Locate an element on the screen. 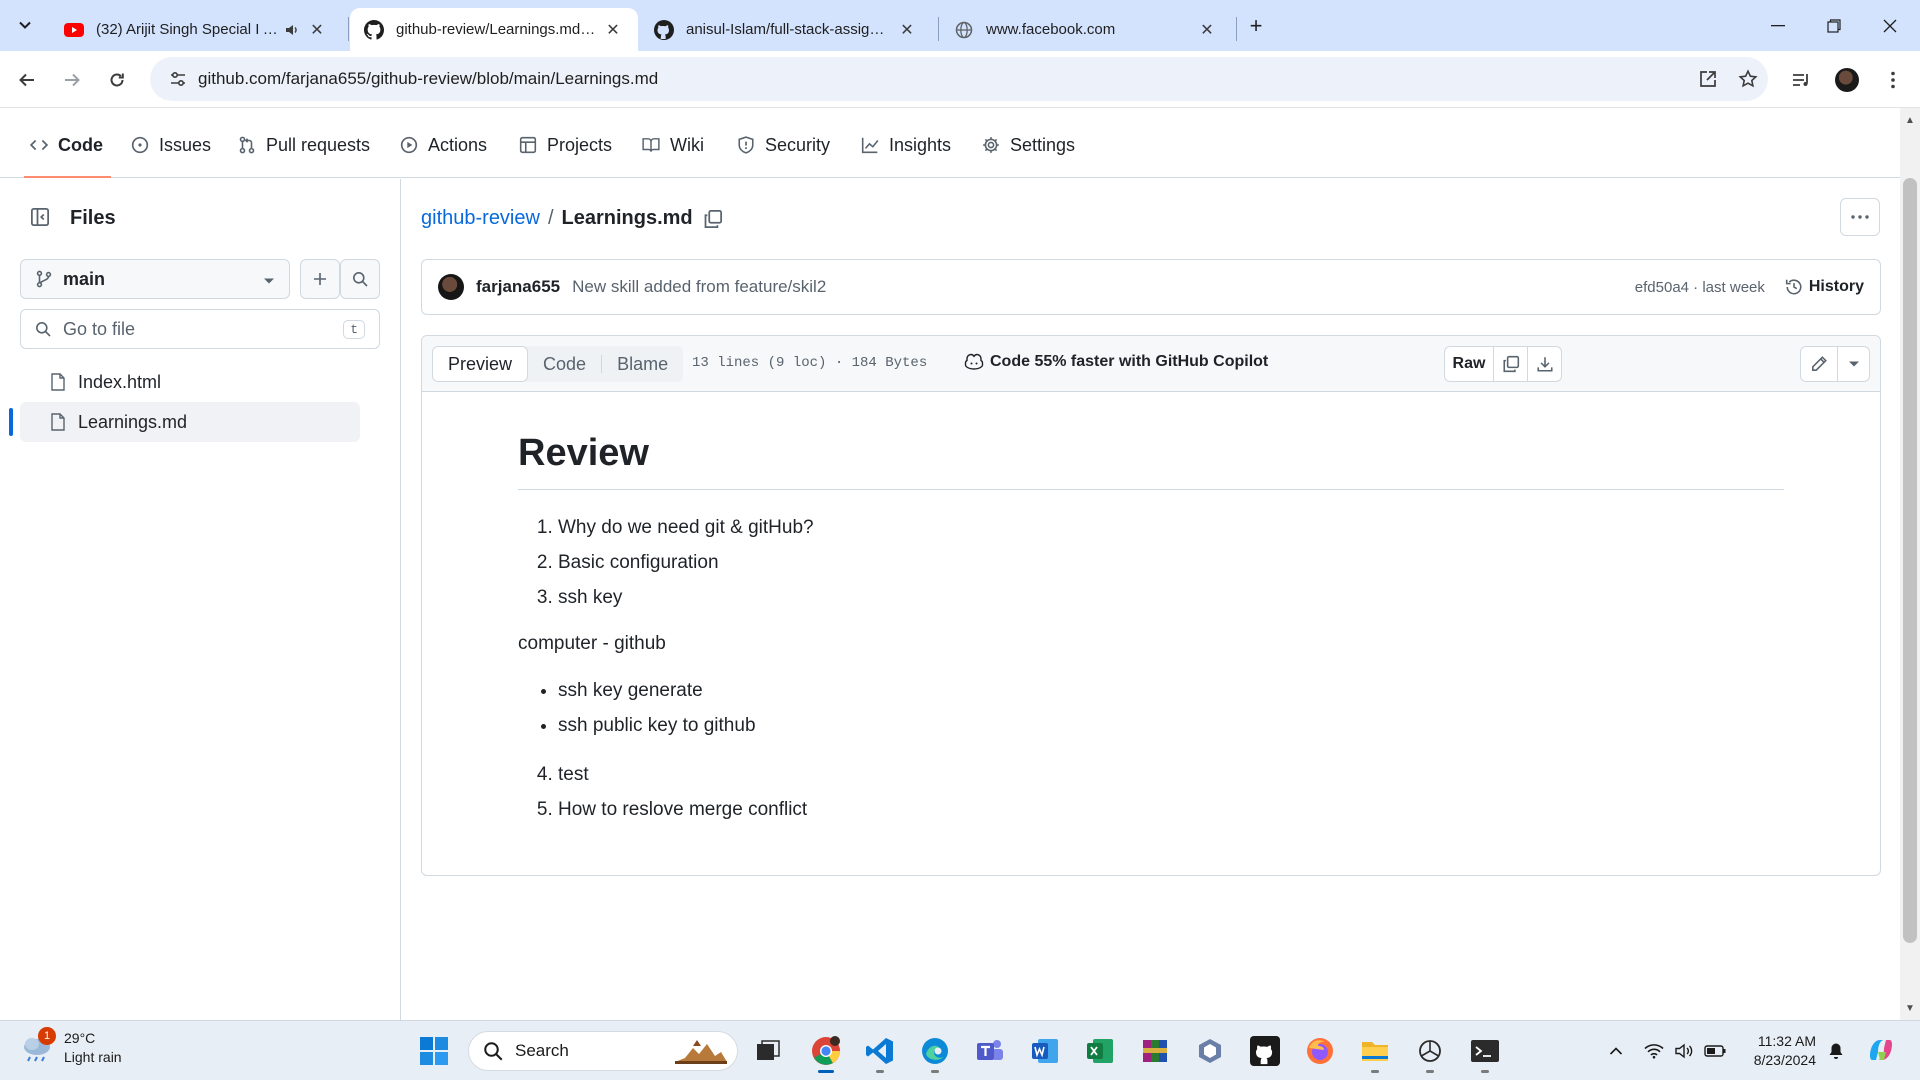 The height and width of the screenshot is (1080, 1920). copy-raw-button is located at coordinates (1510, 364).